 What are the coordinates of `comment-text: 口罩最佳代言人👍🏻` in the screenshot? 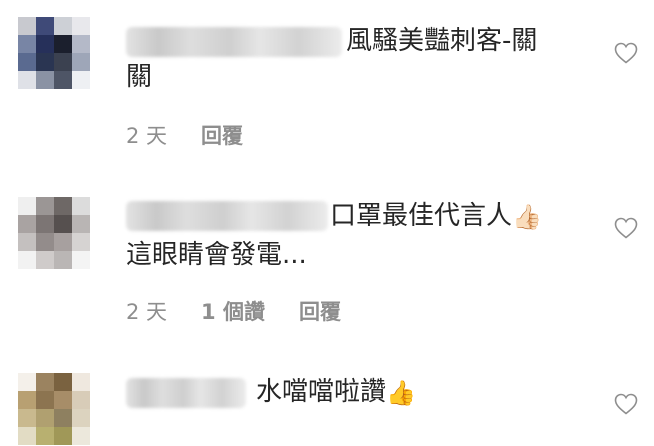 It's located at (436, 216).